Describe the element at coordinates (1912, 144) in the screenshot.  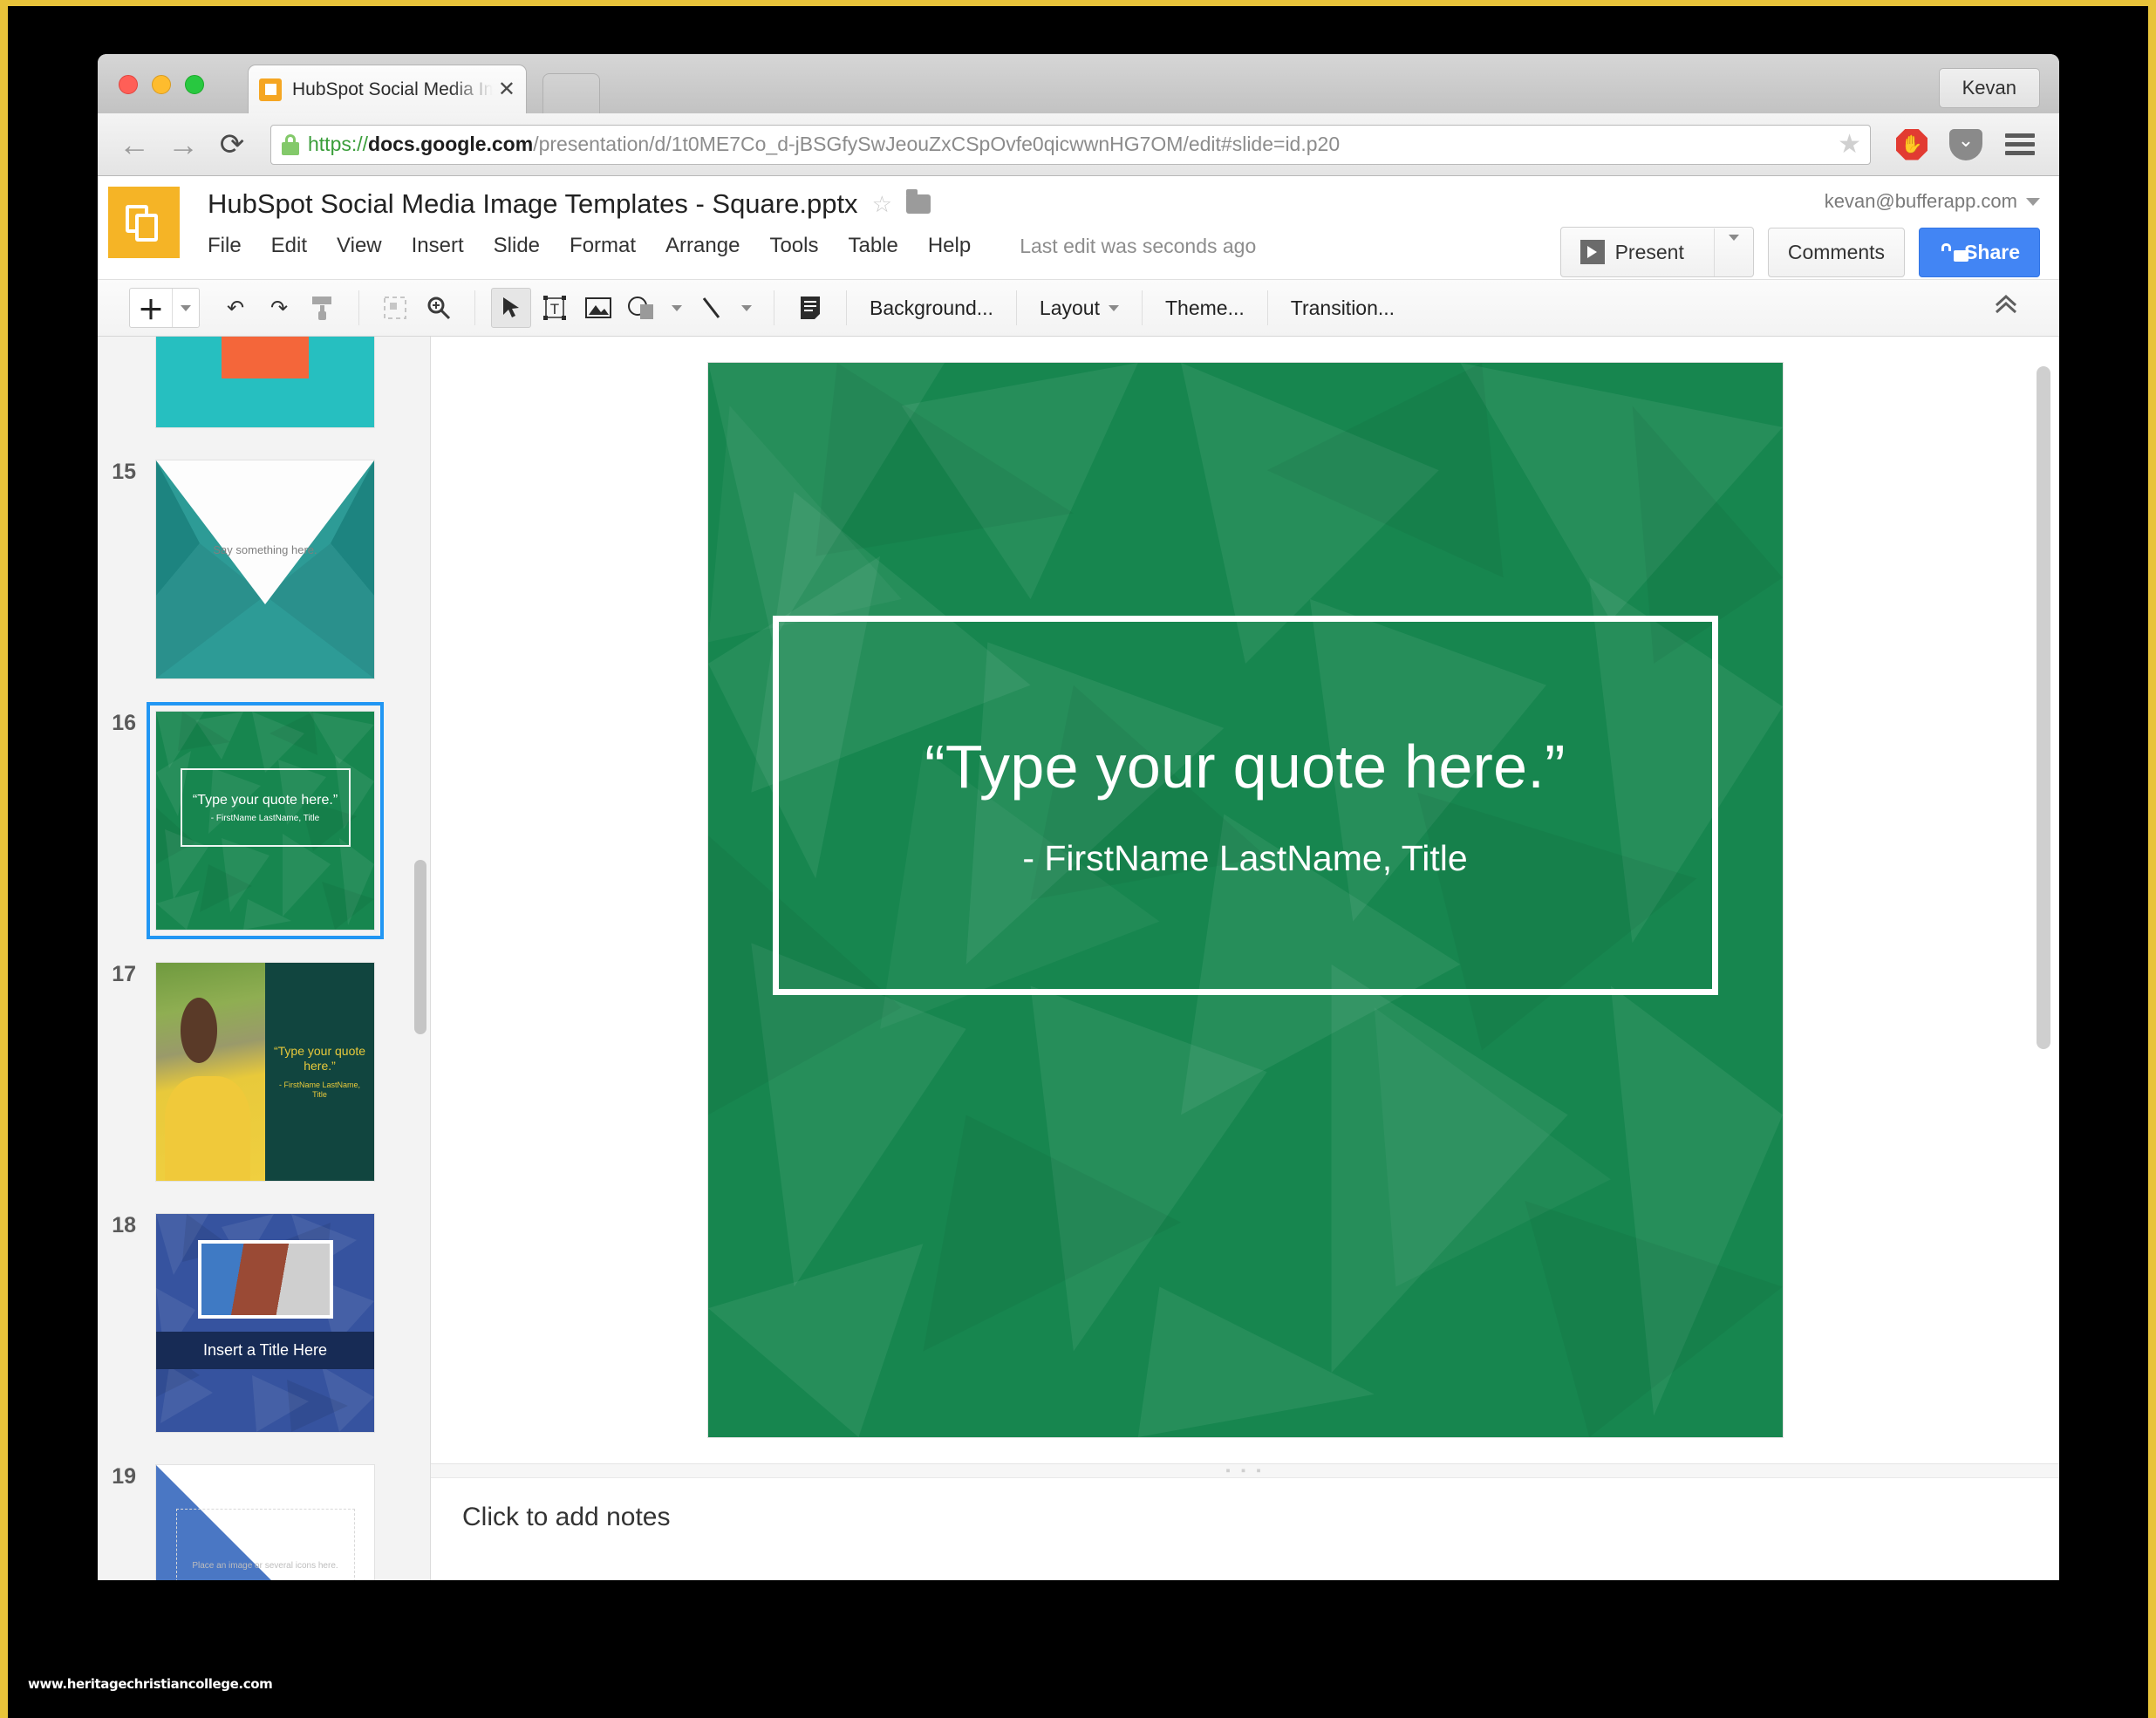
I see `adblock-icon: ✋` at that location.